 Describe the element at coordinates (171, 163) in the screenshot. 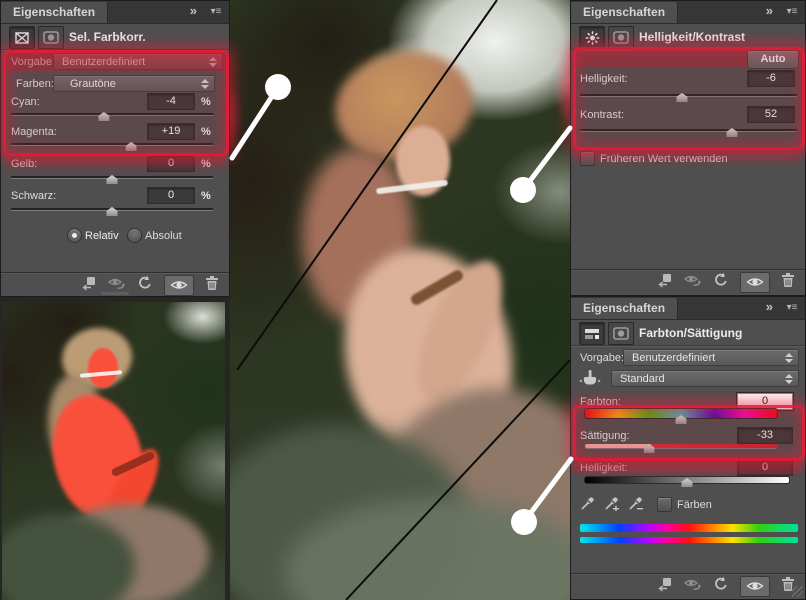

I see `gelb-value: 0` at that location.